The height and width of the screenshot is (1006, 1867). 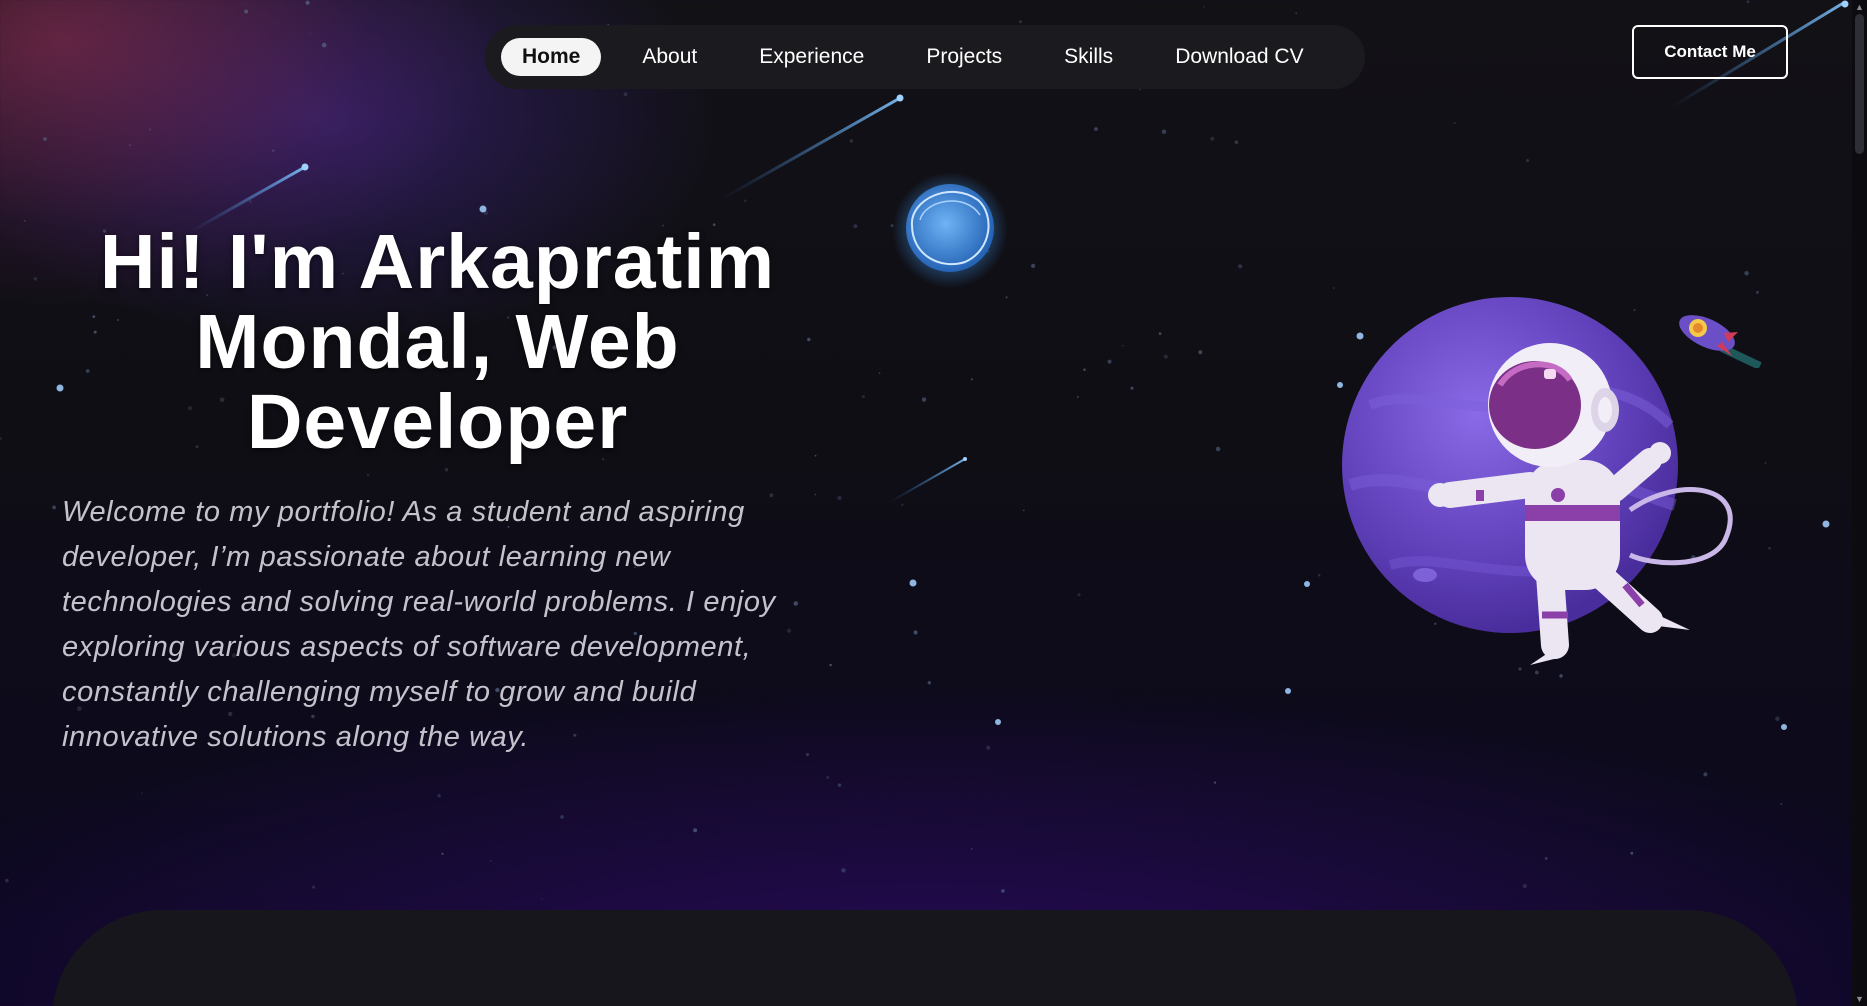 I want to click on blue-planet-illustration, so click(x=950, y=230).